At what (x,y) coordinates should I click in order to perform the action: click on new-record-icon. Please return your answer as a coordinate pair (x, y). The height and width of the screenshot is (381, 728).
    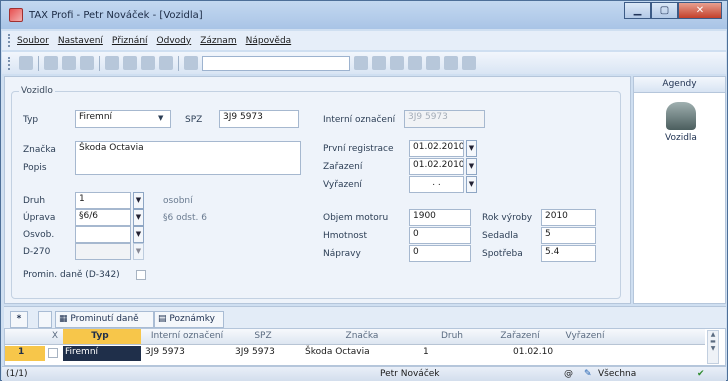
    Looking at the image, I should click on (112, 63).